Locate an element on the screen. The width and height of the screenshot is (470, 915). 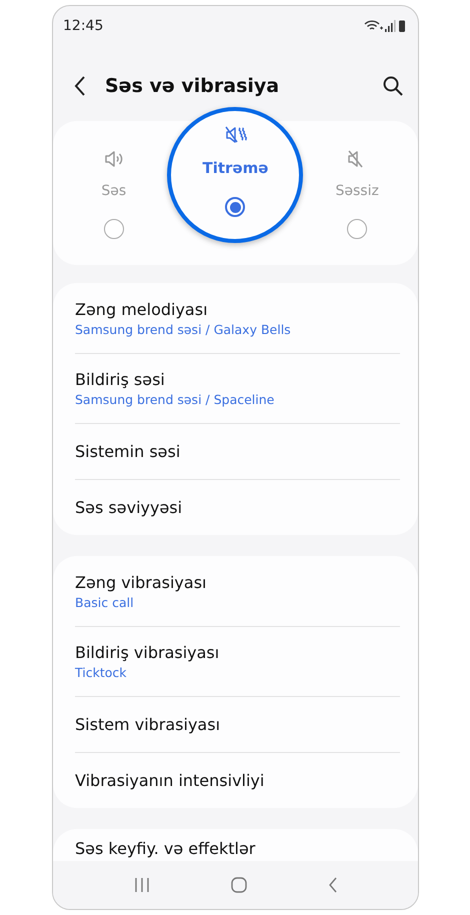
setting-title: Bildiriş vibrasiyası is located at coordinates (237, 652).